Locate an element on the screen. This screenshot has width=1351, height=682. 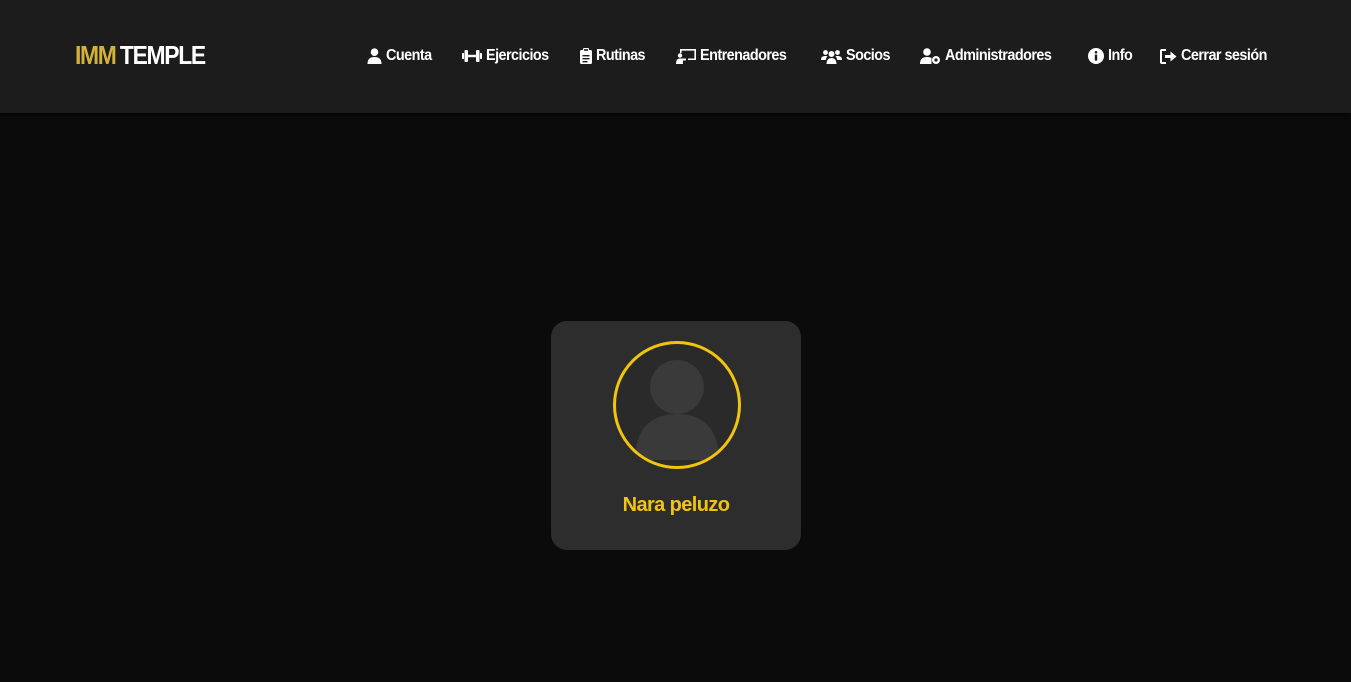
dumbbell-icon is located at coordinates (471, 56).